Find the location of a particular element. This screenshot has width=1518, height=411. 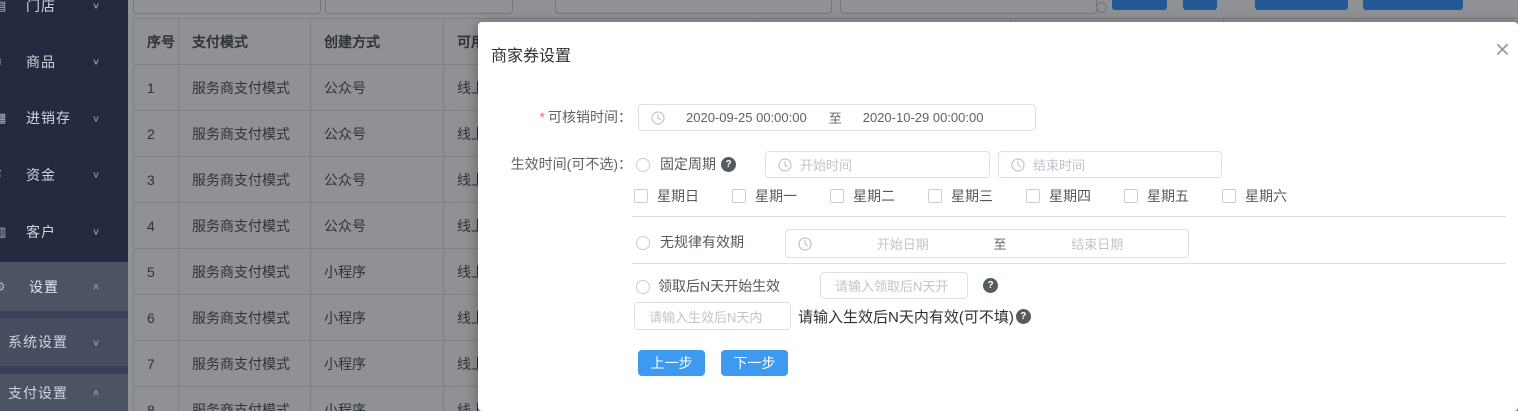

sidebar-item: 系统设置 ∨ is located at coordinates (64, 342).